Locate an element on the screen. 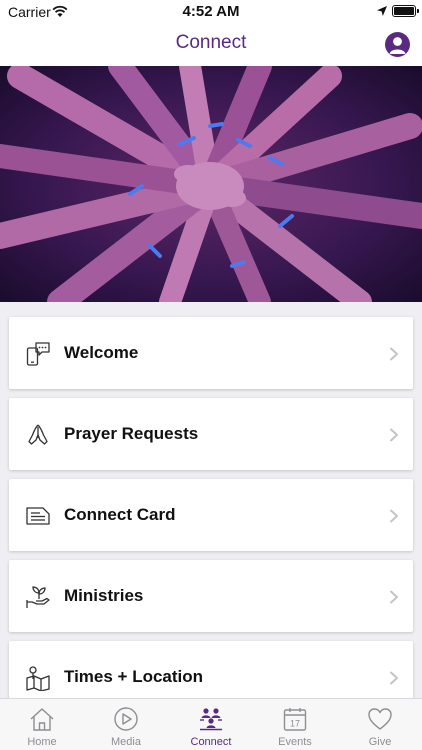 The image size is (422, 750). home-icon is located at coordinates (42, 719).